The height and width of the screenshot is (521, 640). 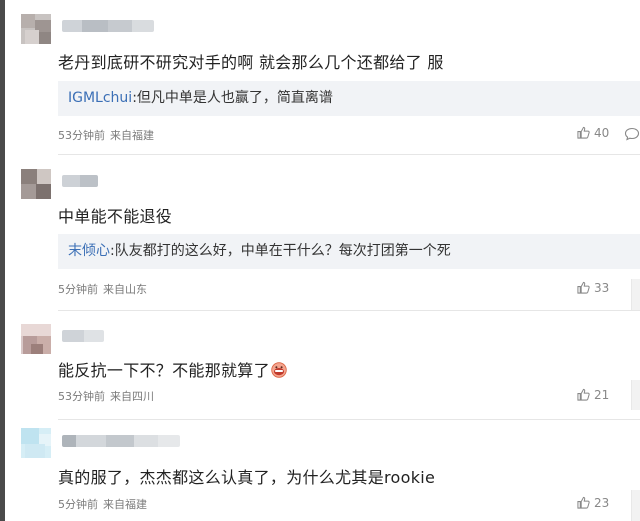 I want to click on comment-text: 能反抗一下不？不能那就算了, so click(x=172, y=369).